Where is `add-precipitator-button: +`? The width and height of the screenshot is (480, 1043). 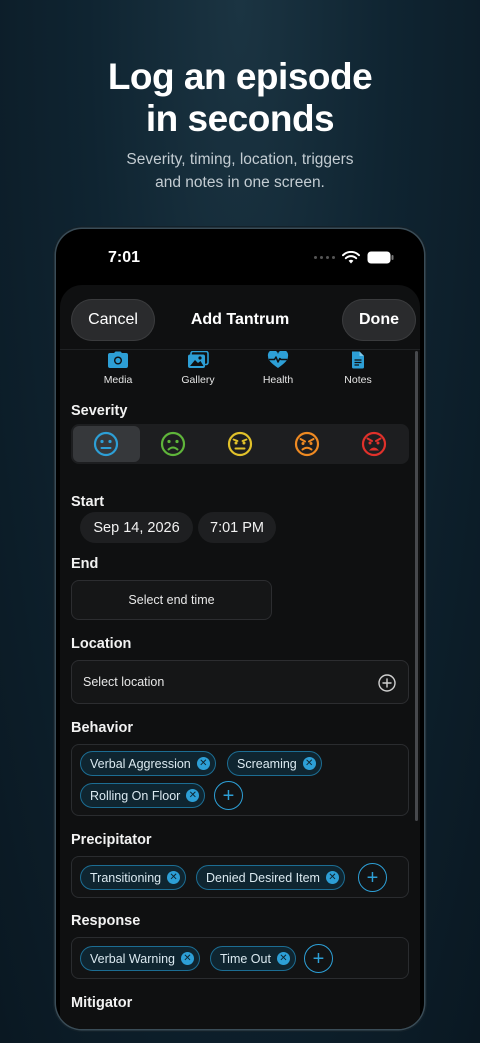 add-precipitator-button: + is located at coordinates (372, 877).